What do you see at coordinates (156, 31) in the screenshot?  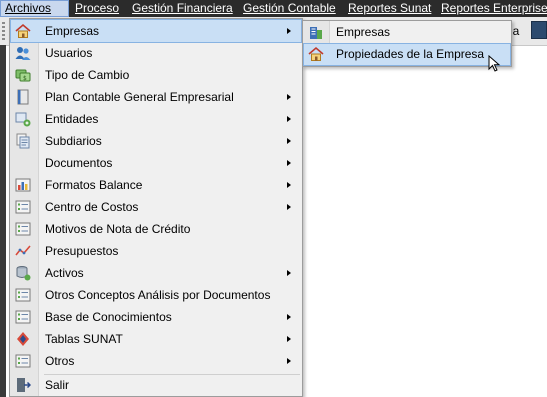 I see `menu-item-empresas: Empresas` at bounding box center [156, 31].